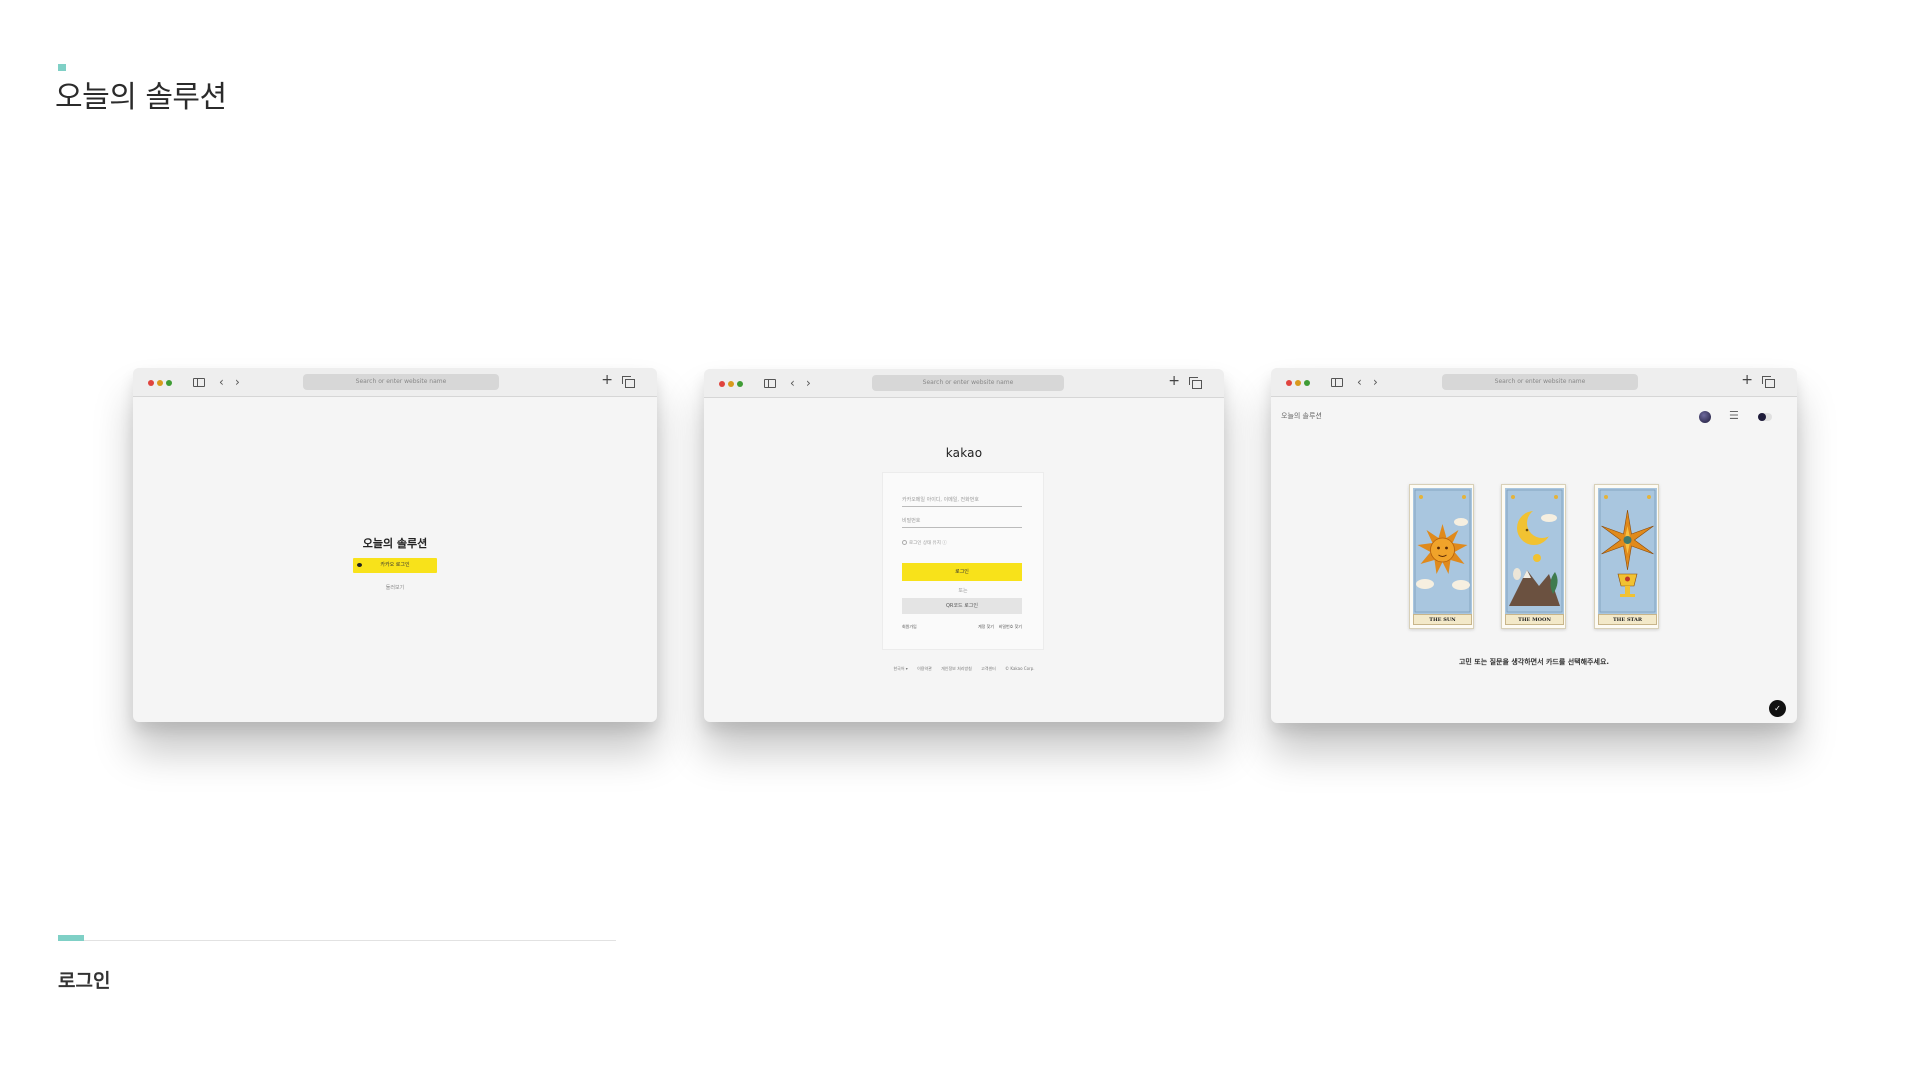 The width and height of the screenshot is (1920, 1080). I want to click on find-password-link: 비밀번호 찾기, so click(1010, 627).